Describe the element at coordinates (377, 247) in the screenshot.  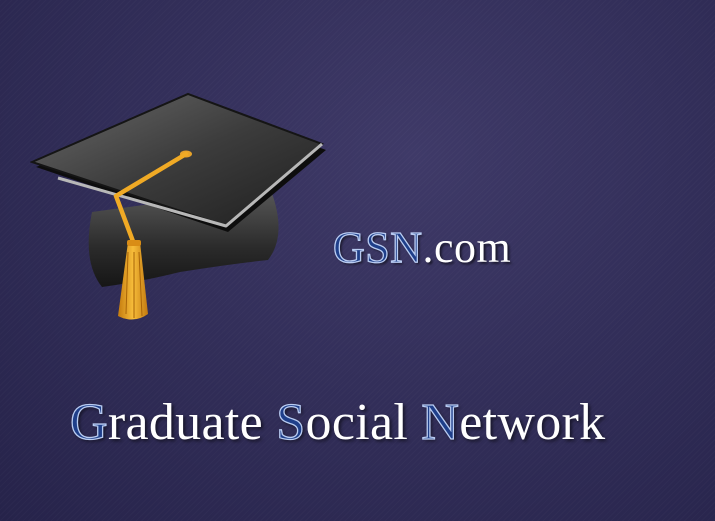
I see `brand-letters: GSN` at that location.